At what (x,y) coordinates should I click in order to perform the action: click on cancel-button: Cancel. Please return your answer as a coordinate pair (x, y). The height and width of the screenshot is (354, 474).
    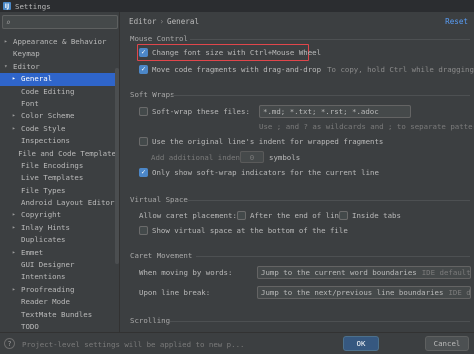
    Looking at the image, I should click on (447, 343).